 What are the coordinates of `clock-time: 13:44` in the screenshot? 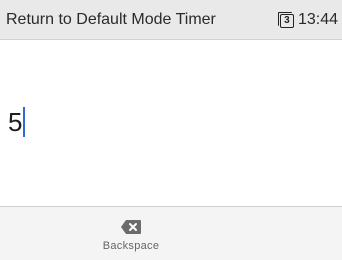 It's located at (317, 19).